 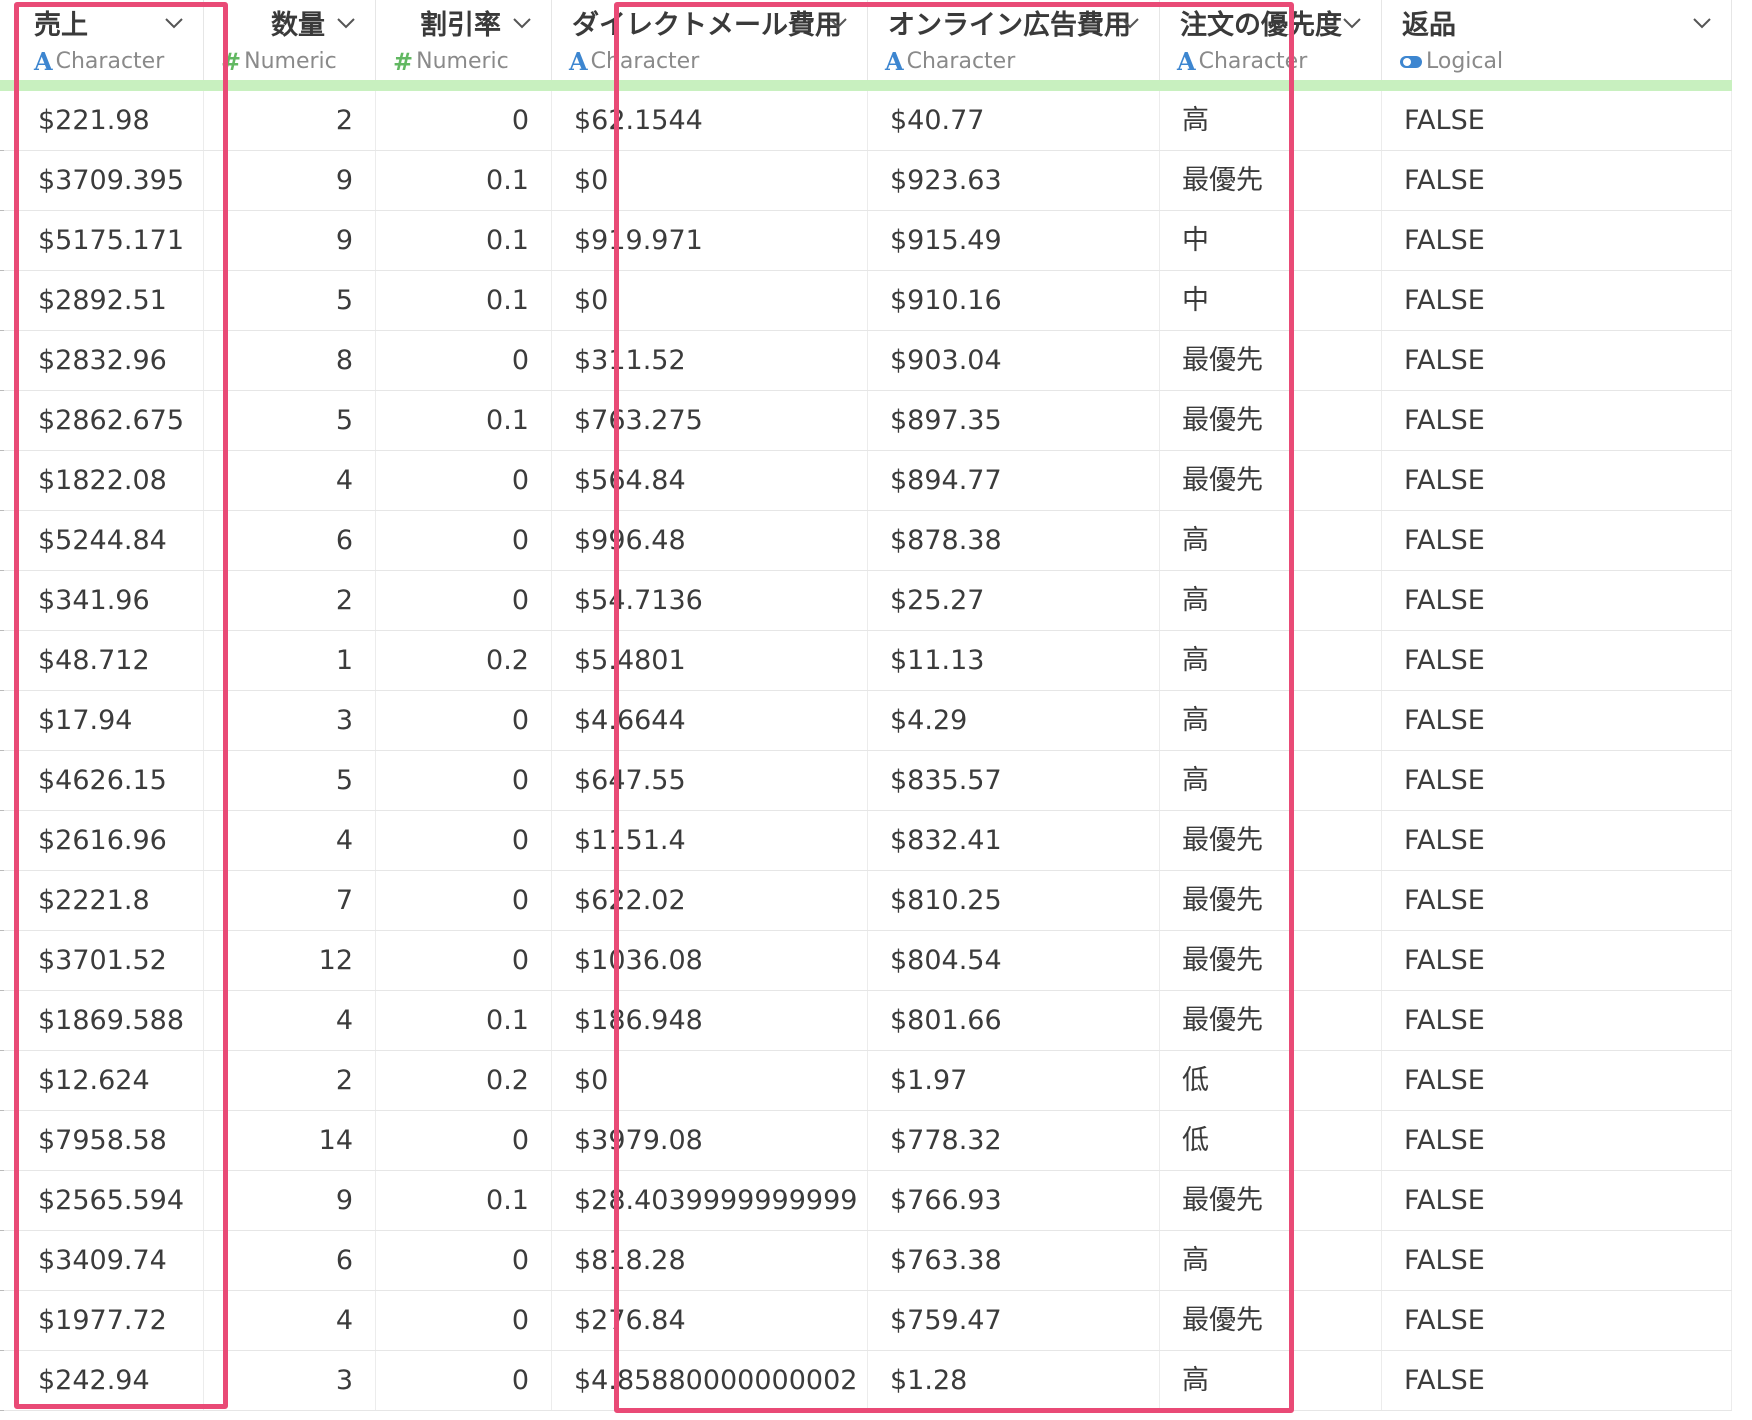 I want to click on cell-online-ad-cost: $766.93, so click(x=1014, y=1200).